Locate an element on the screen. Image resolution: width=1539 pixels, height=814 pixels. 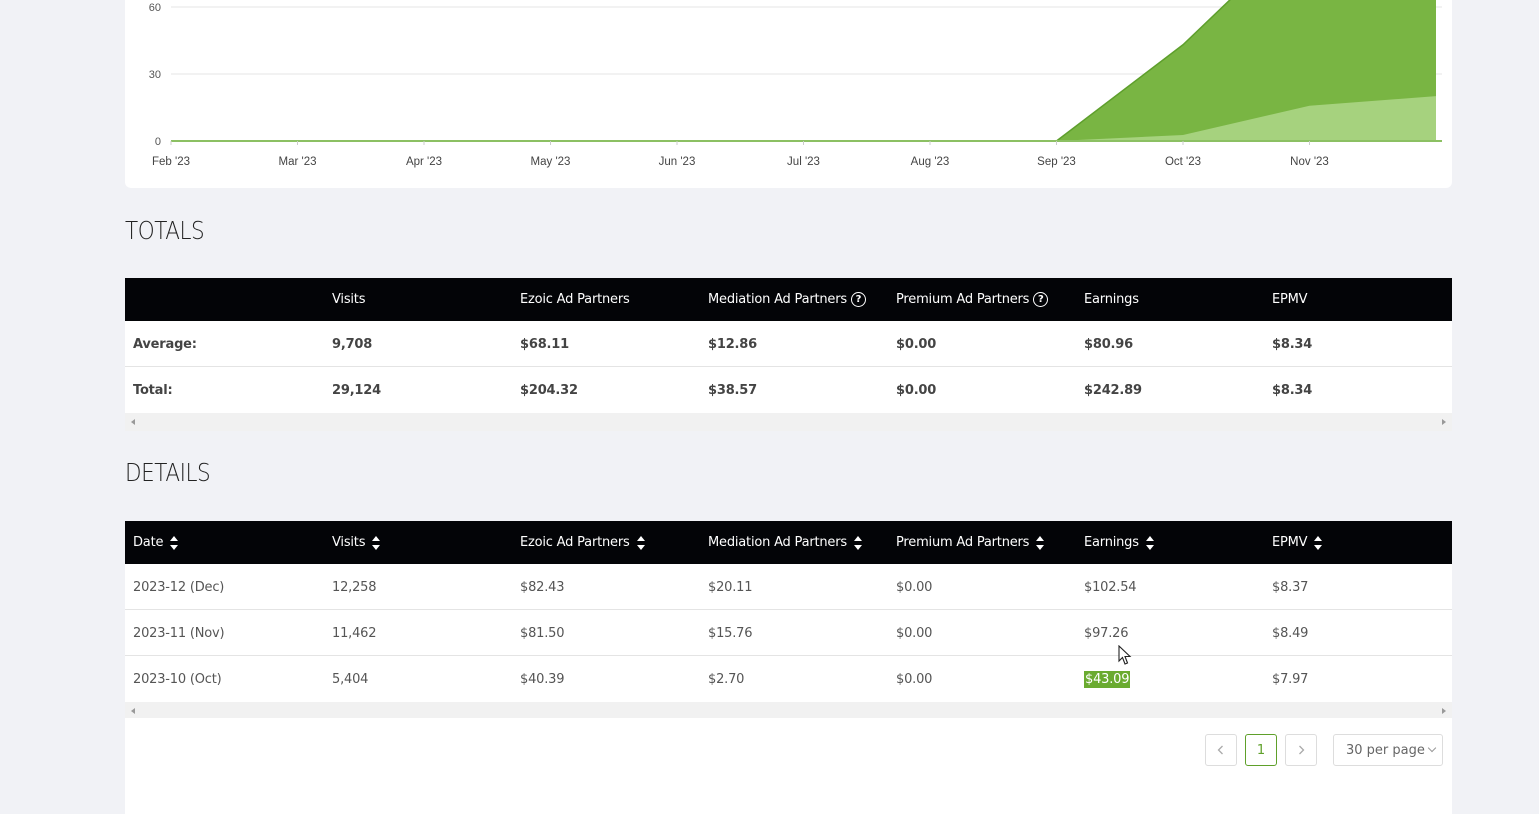
table-cell: $20.11 is located at coordinates (730, 587).